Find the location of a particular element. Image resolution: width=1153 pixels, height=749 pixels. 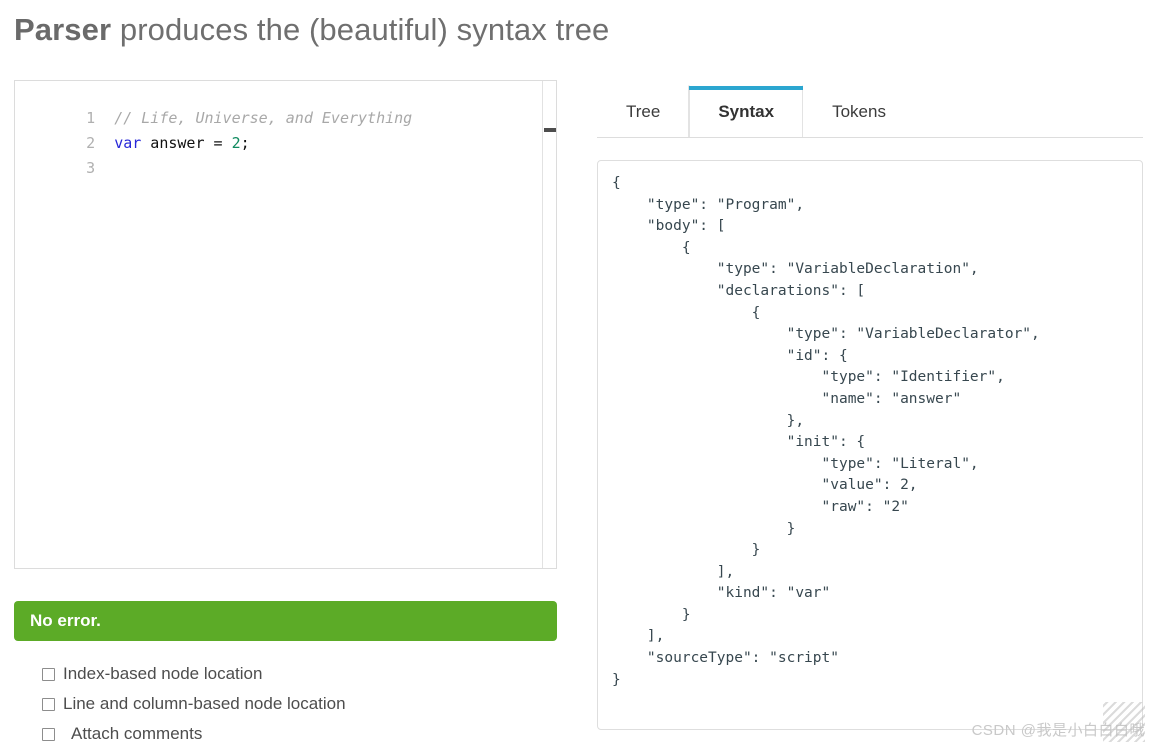

status-banner-label: No error. is located at coordinates (65, 620).